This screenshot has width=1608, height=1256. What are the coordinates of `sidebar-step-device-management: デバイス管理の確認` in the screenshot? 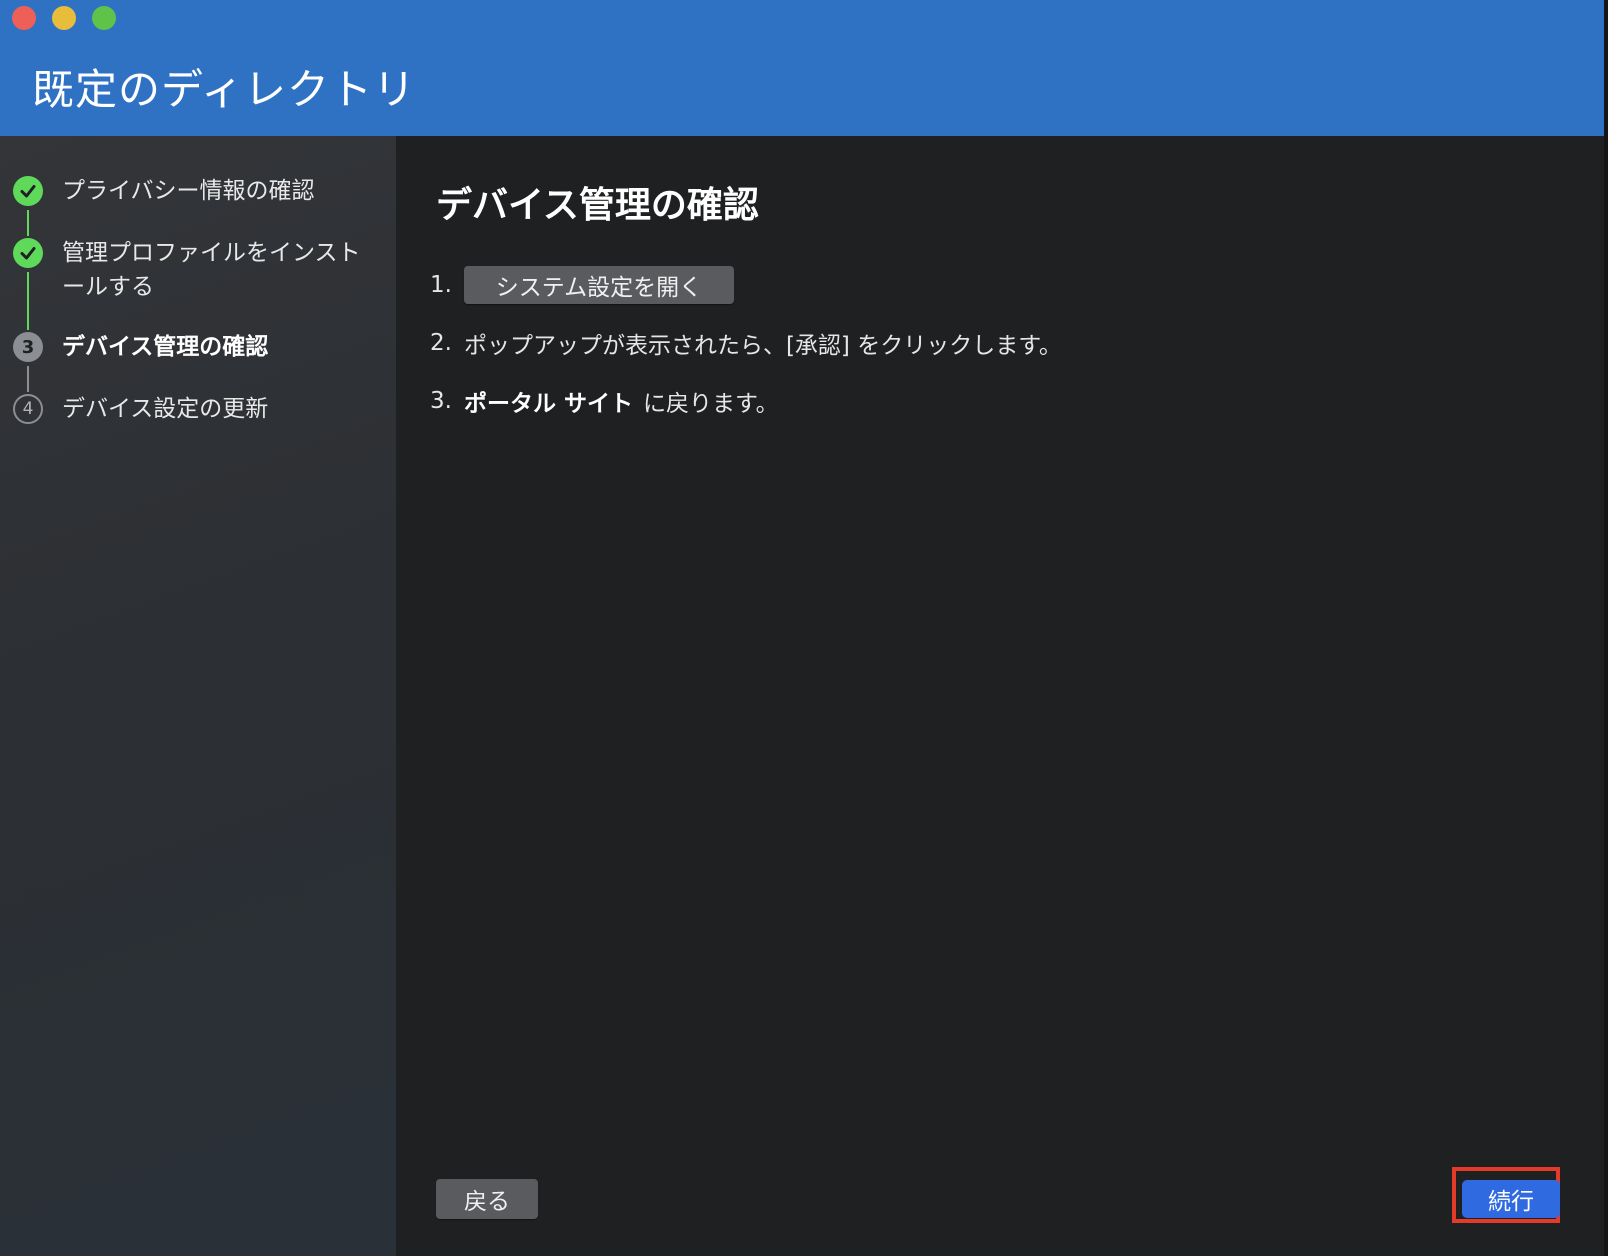 It's located at (165, 347).